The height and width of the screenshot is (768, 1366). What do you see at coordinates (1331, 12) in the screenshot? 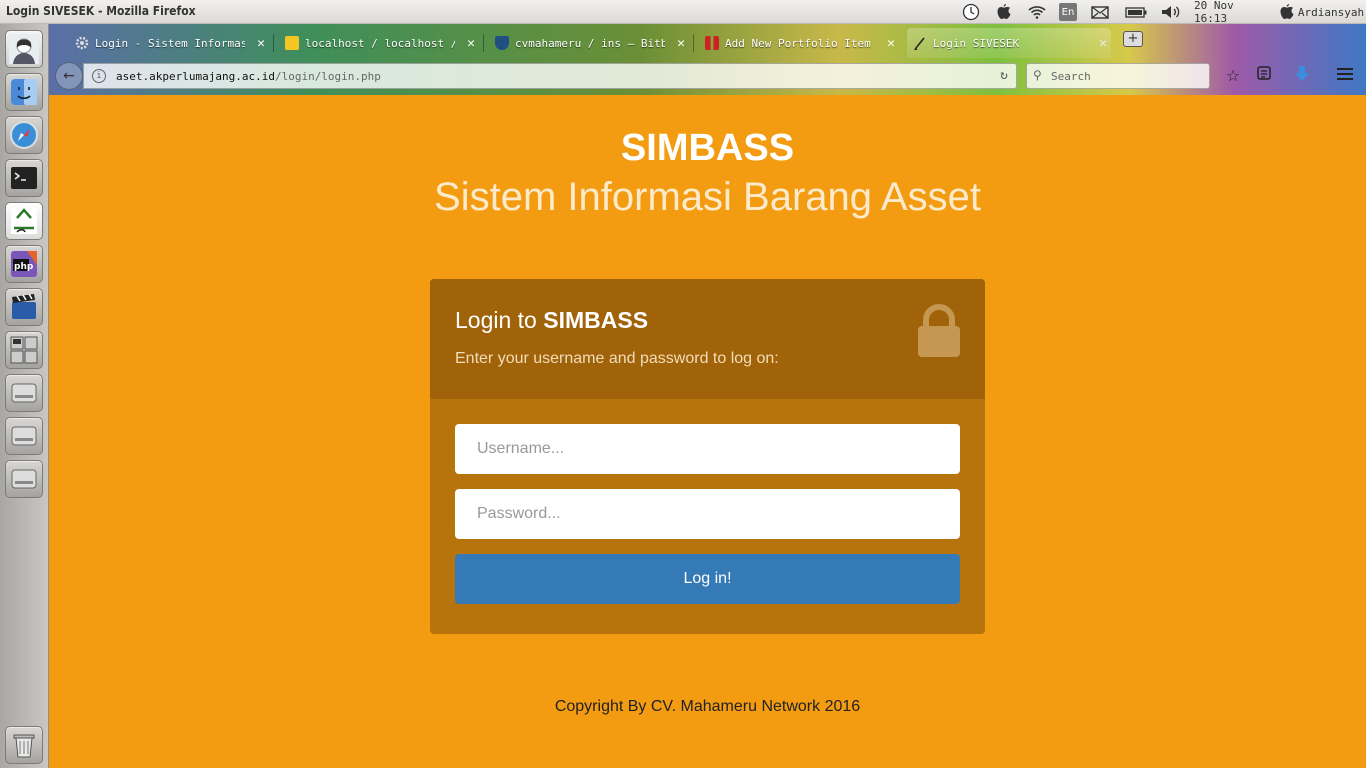
I see `user-name: Ardiansyah` at bounding box center [1331, 12].